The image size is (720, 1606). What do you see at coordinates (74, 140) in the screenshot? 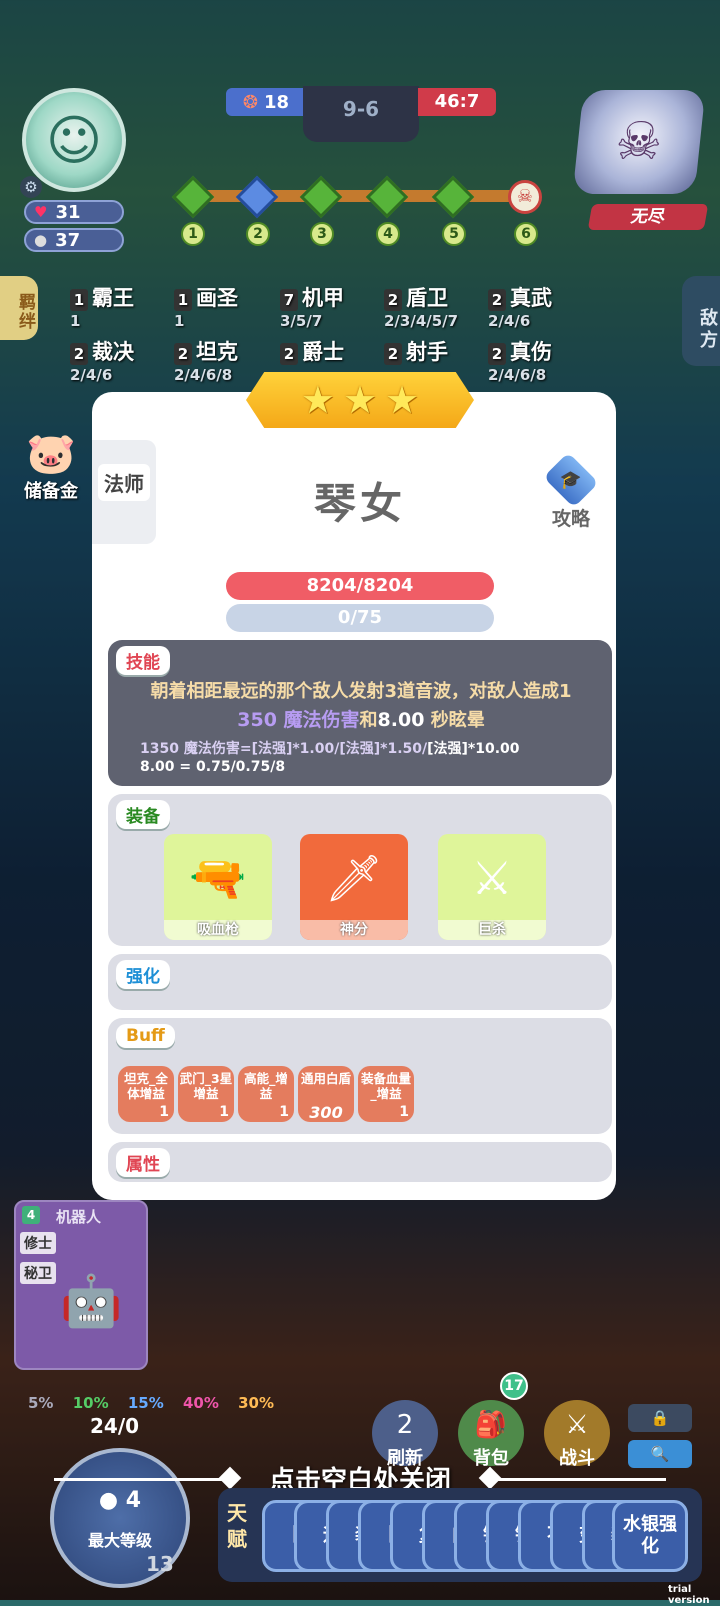
I see `player-avatar: ☺` at bounding box center [74, 140].